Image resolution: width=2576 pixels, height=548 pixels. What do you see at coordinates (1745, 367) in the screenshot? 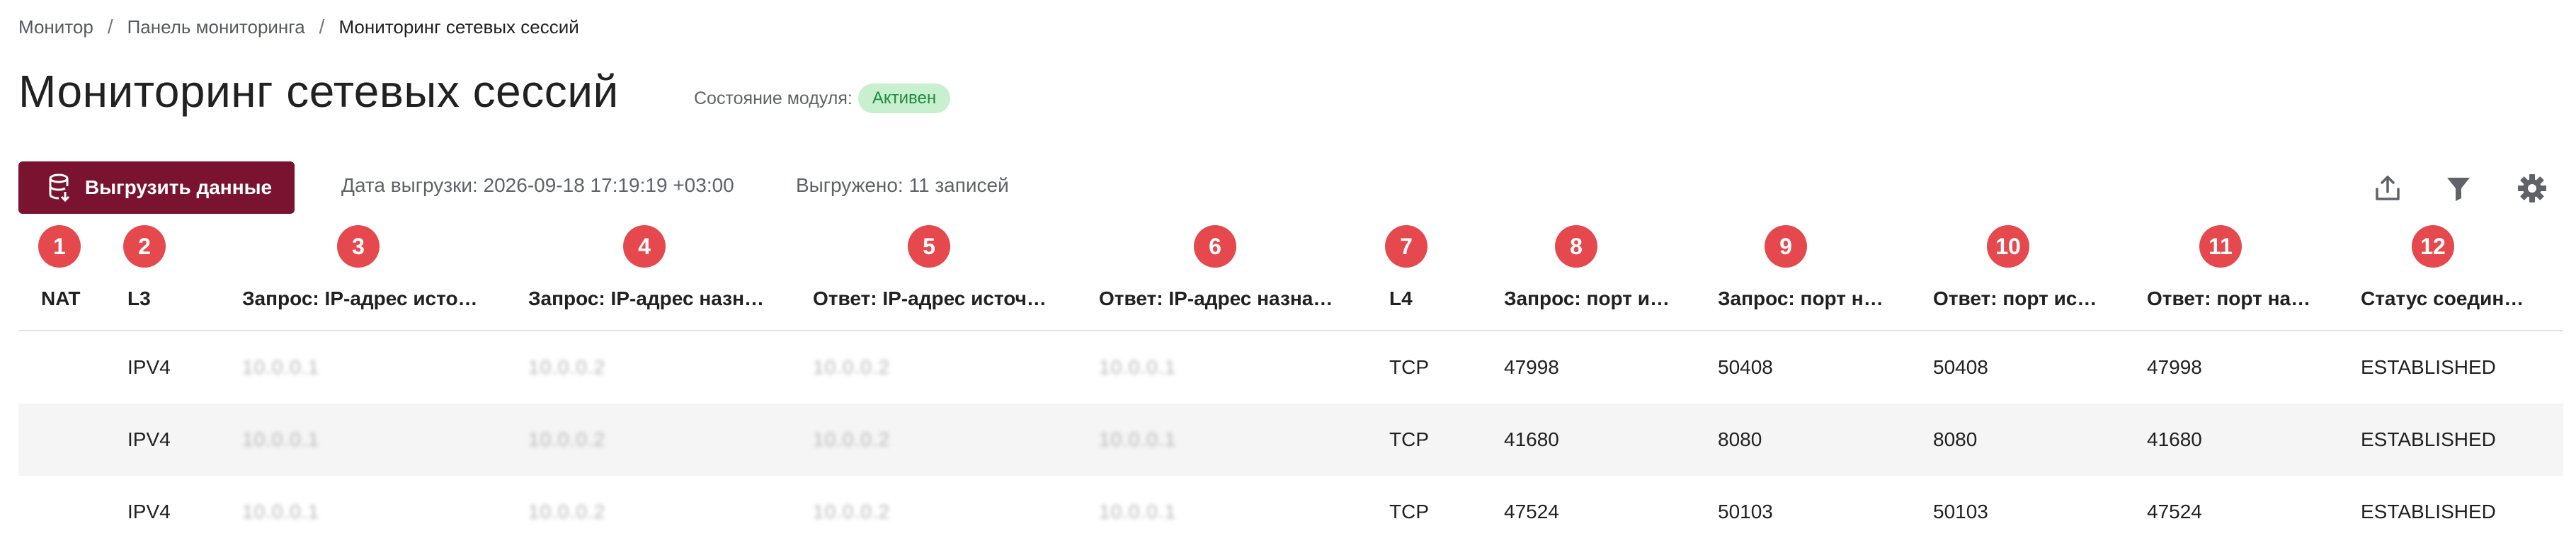
I see `cell-request-dst-port: 50408` at bounding box center [1745, 367].